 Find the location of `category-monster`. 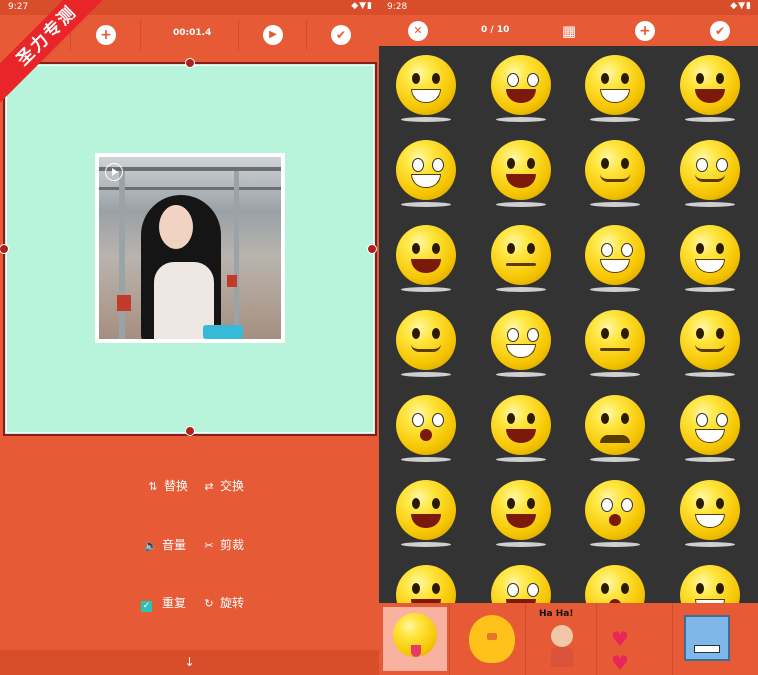

category-monster is located at coordinates (712, 639).